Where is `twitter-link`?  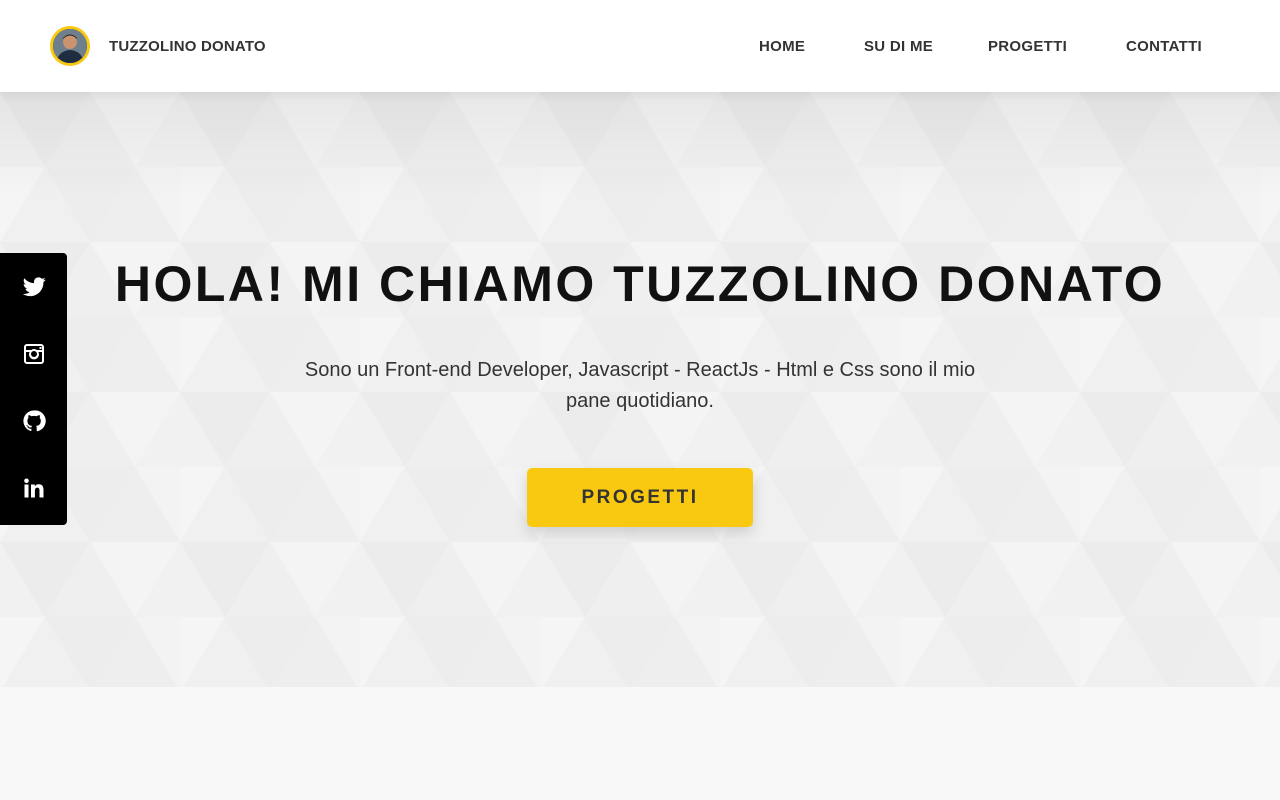 twitter-link is located at coordinates (33, 286).